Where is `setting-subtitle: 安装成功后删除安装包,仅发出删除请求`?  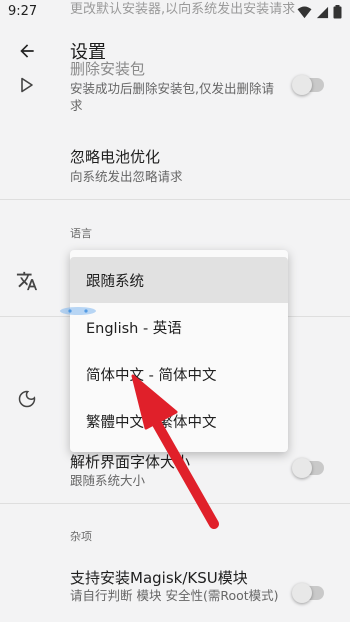 setting-subtitle: 安装成功后删除安装包,仅发出删除请求 is located at coordinates (172, 97).